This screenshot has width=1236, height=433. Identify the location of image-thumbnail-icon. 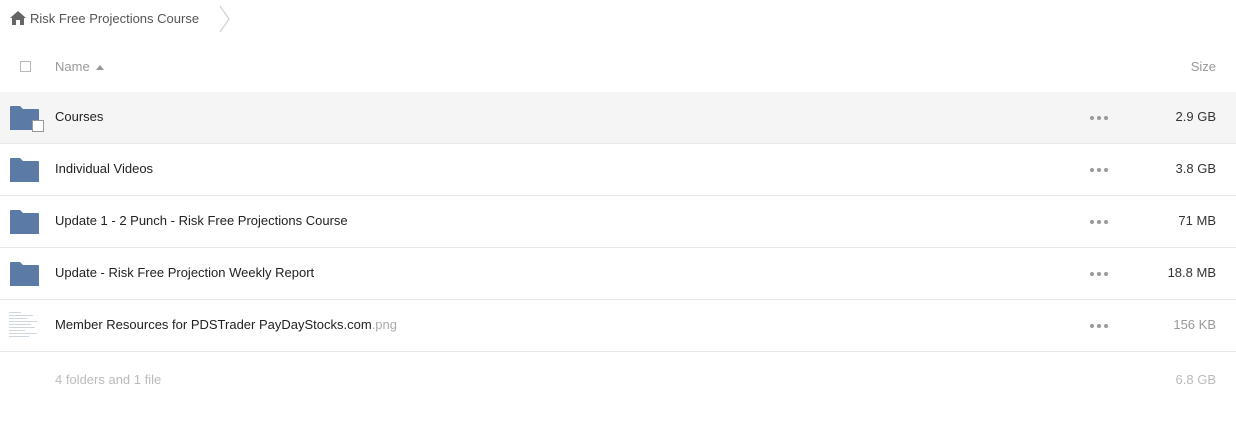
(24, 325).